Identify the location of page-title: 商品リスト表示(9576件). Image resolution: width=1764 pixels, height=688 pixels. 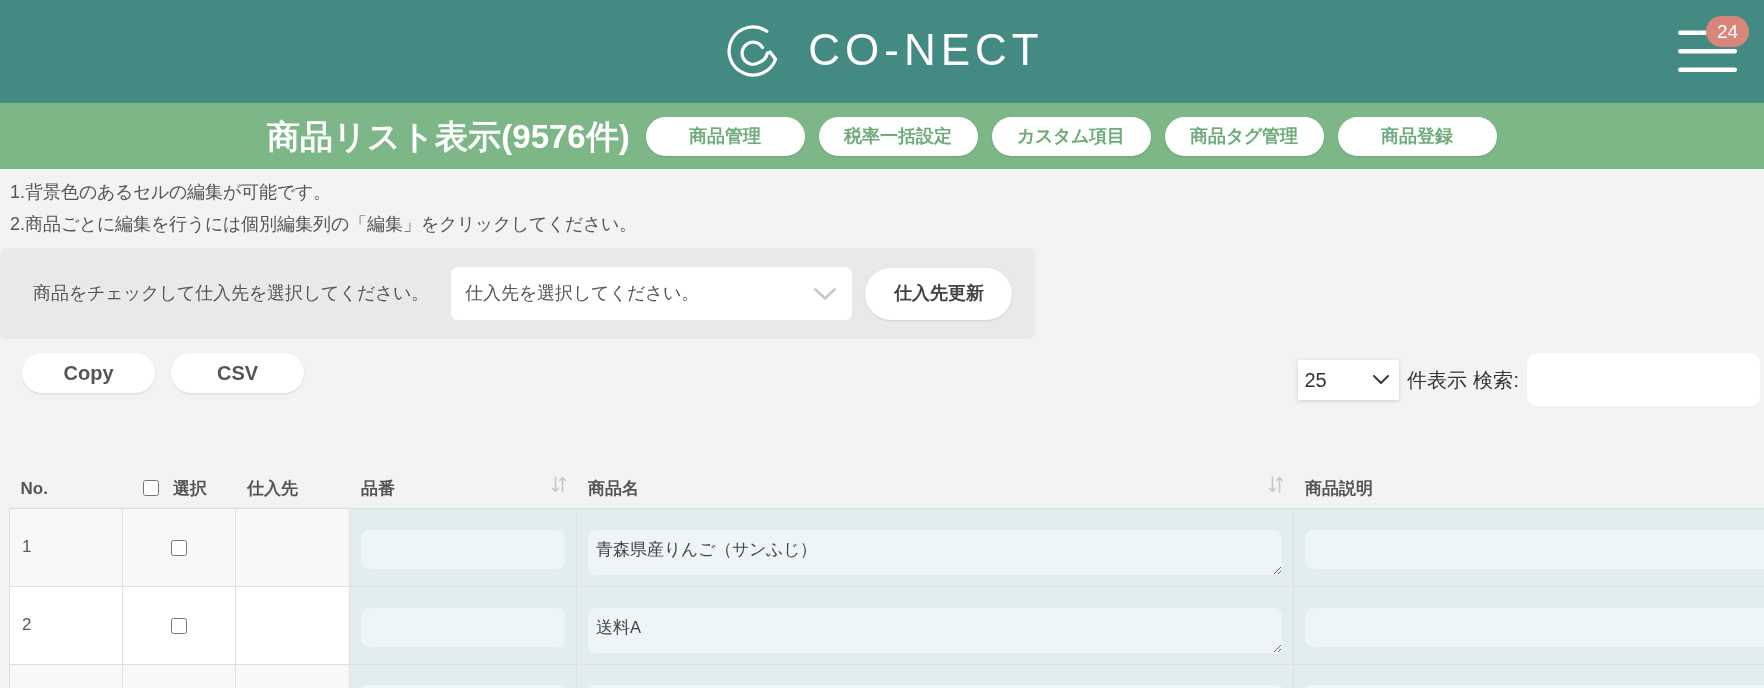
(448, 136).